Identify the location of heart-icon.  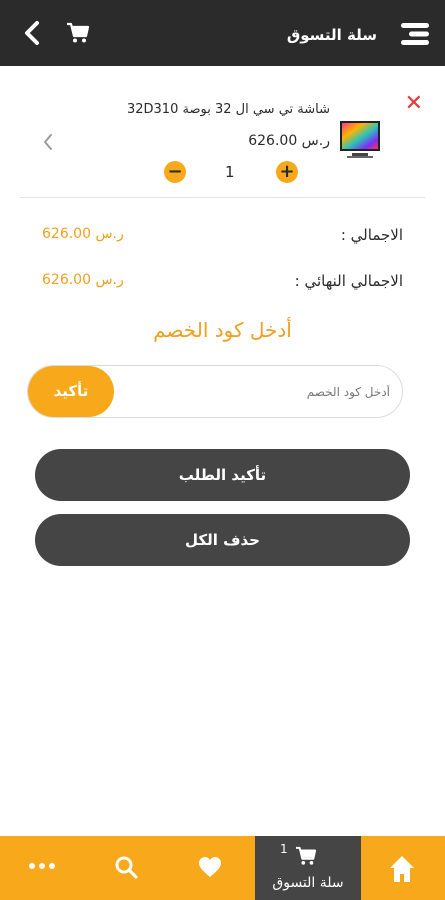
(210, 867).